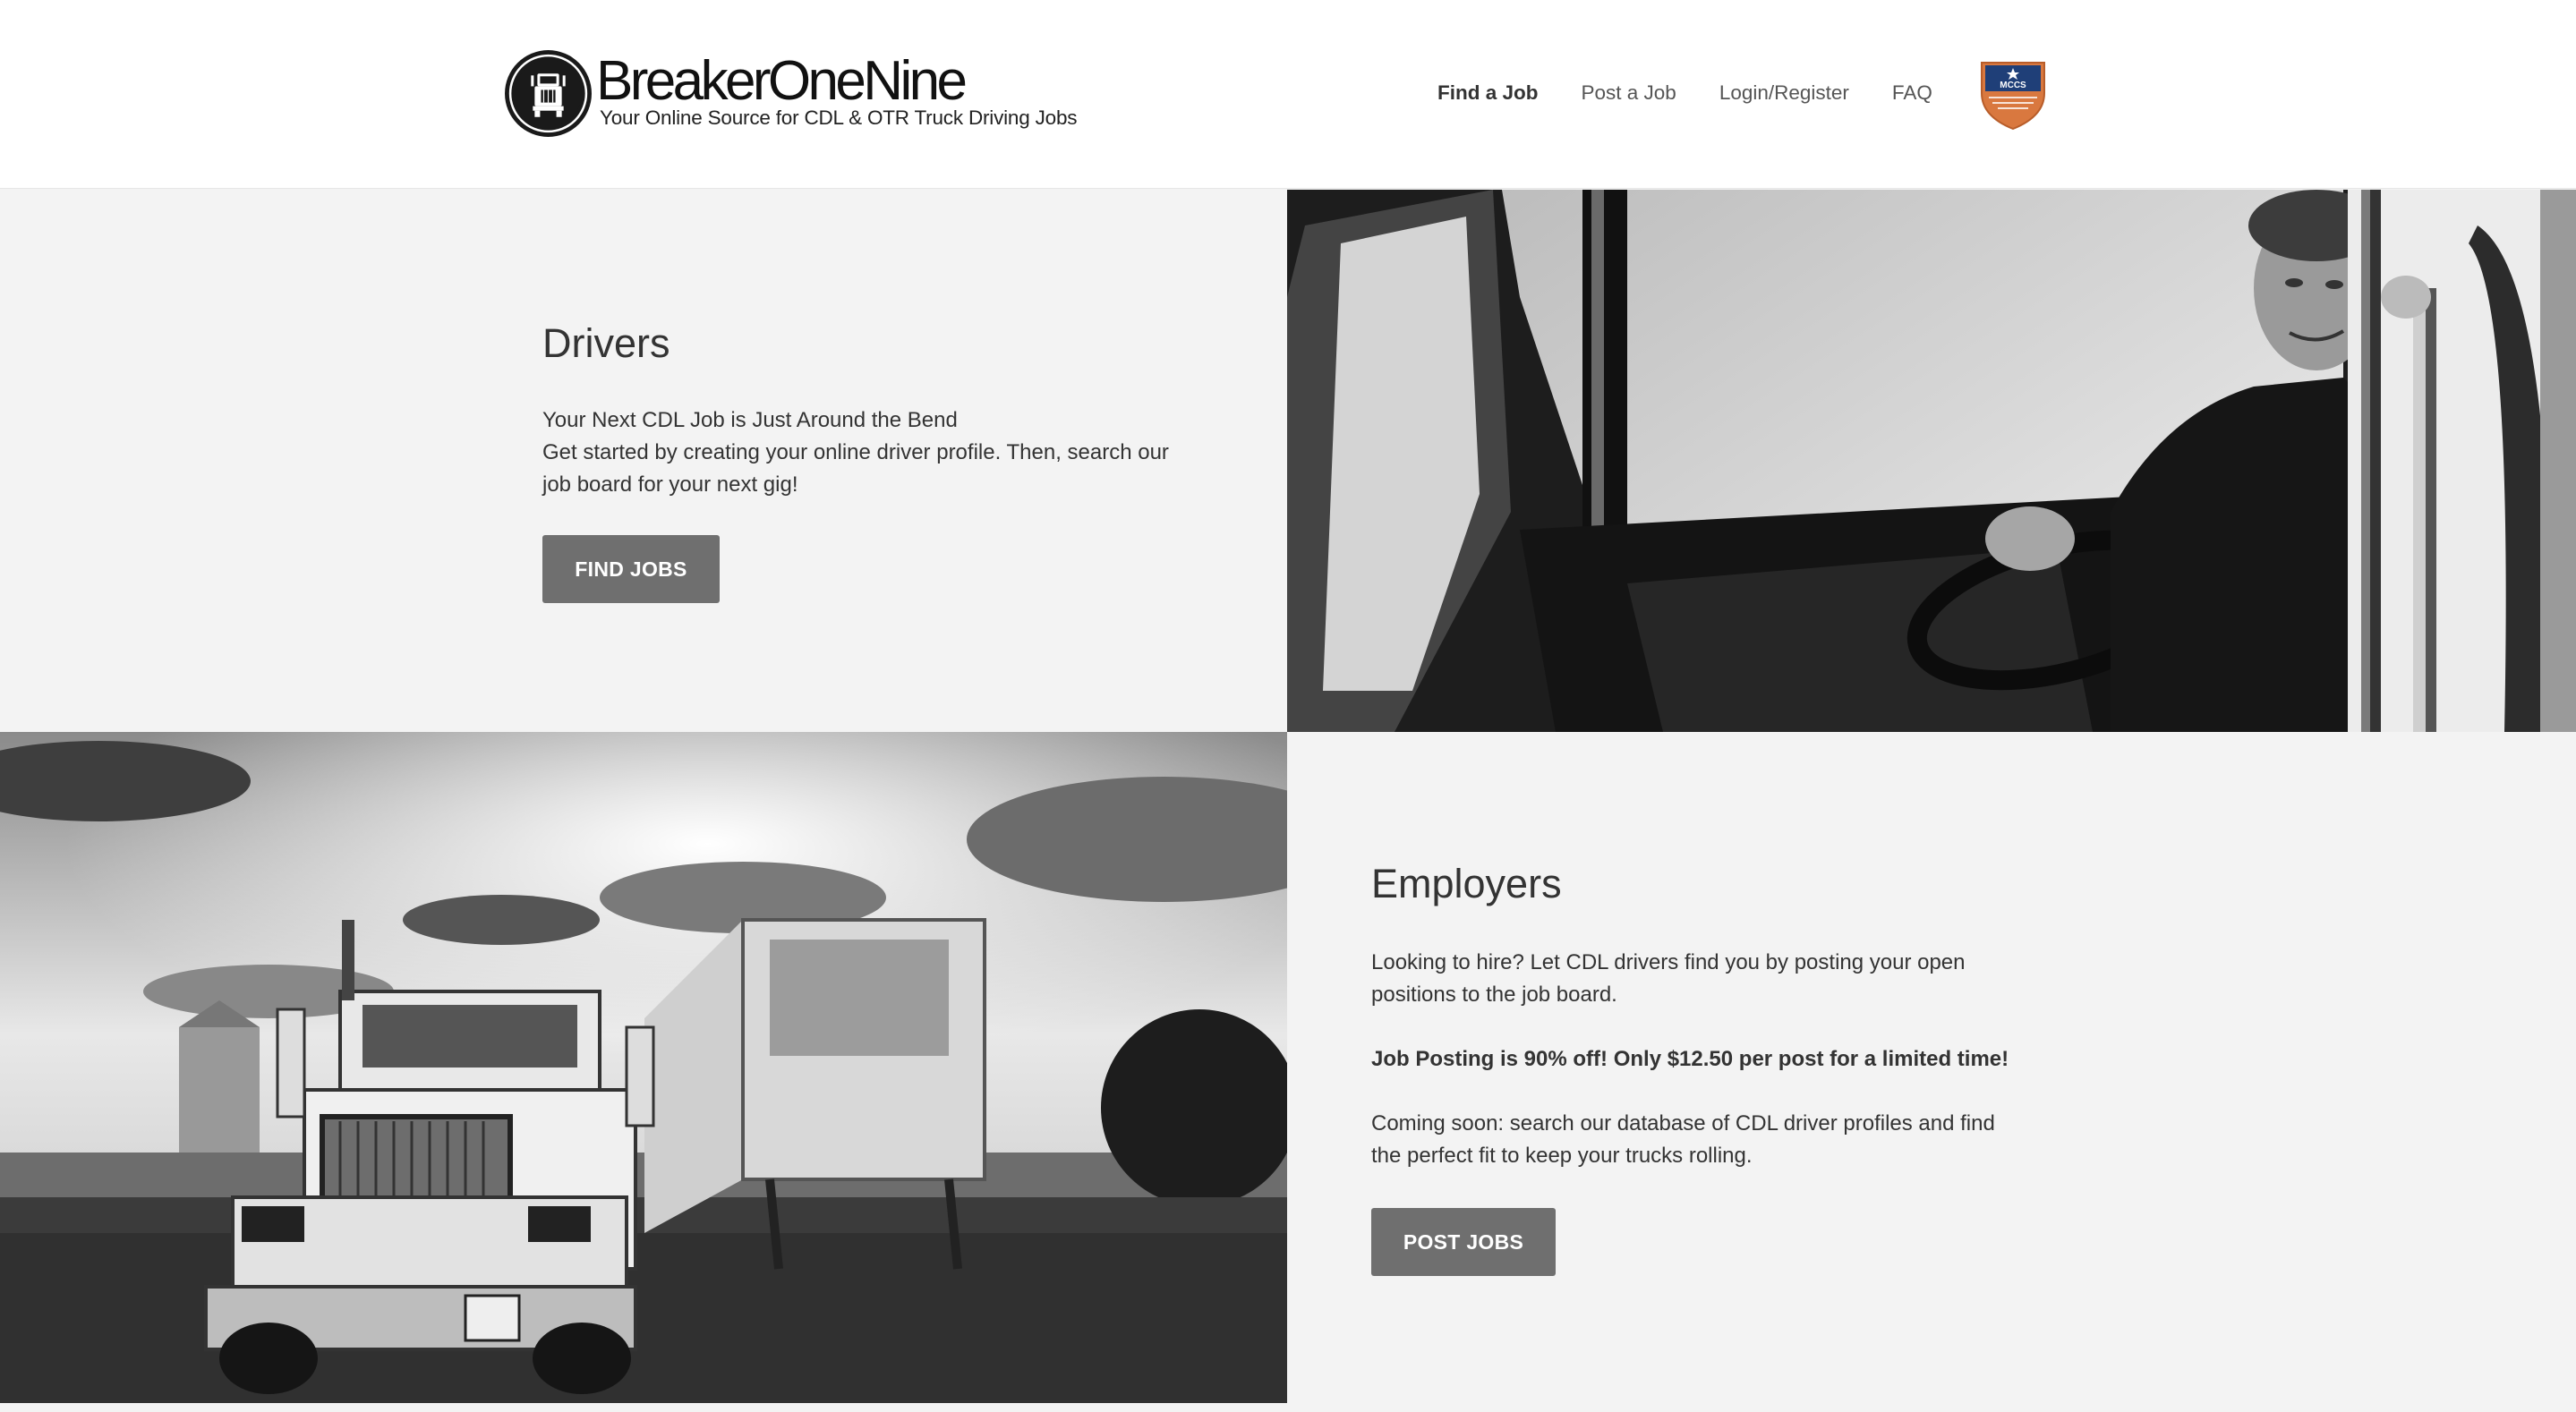 The width and height of the screenshot is (2576, 1412). What do you see at coordinates (1912, 93) in the screenshot?
I see `nav-faq: FAQ` at bounding box center [1912, 93].